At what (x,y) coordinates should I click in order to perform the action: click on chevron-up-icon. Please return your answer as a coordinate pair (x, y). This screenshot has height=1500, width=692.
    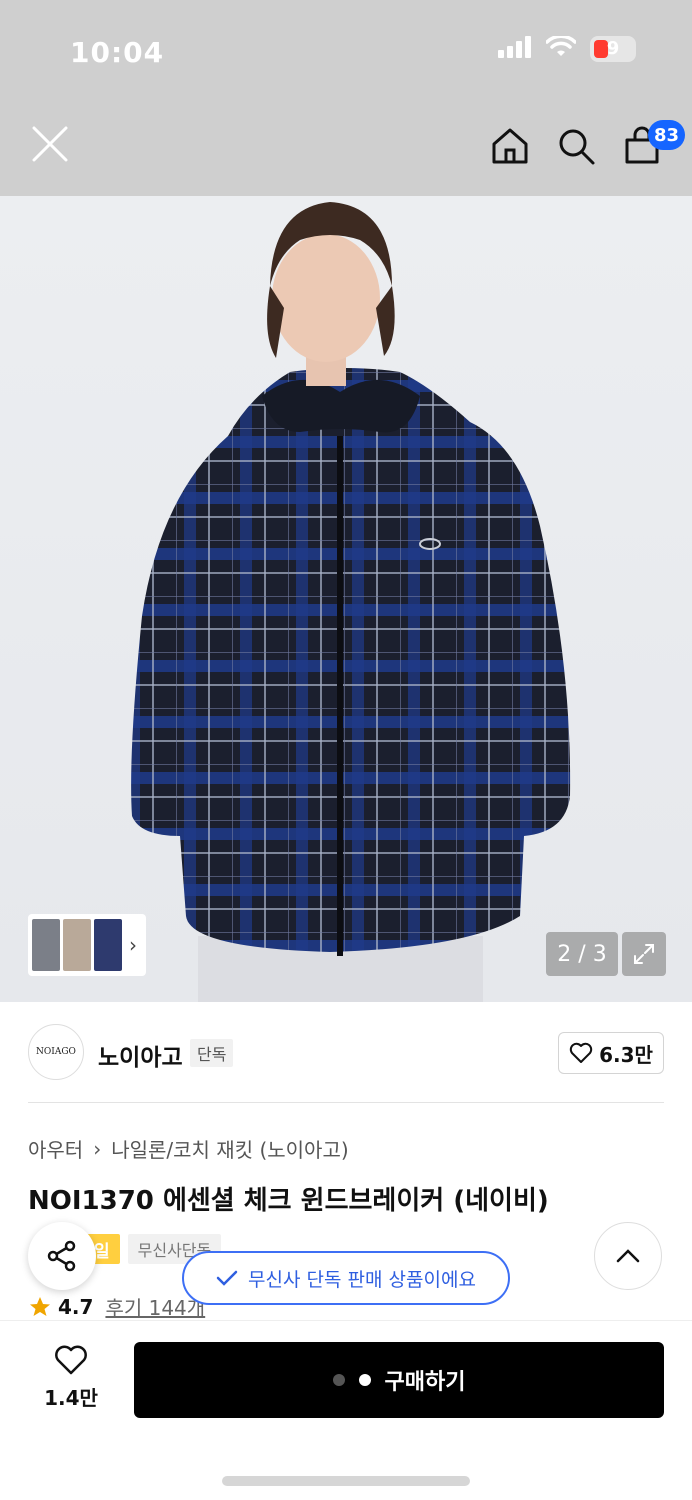
    Looking at the image, I should click on (628, 1256).